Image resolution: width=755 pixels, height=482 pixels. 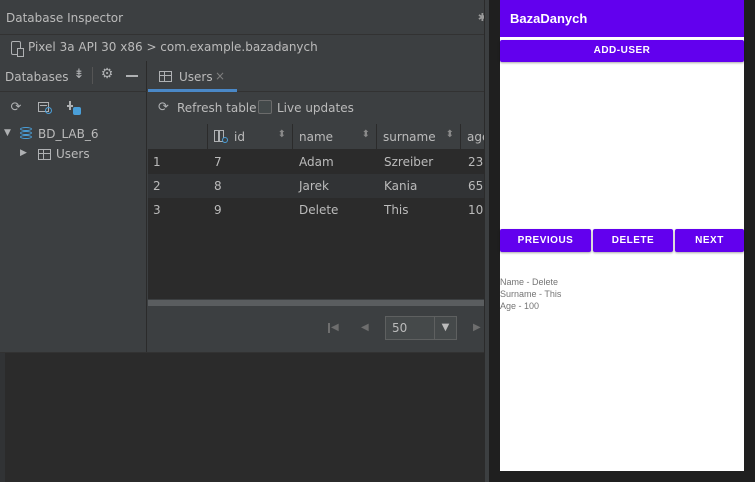 I want to click on gear-icon: ⚙, so click(x=107, y=74).